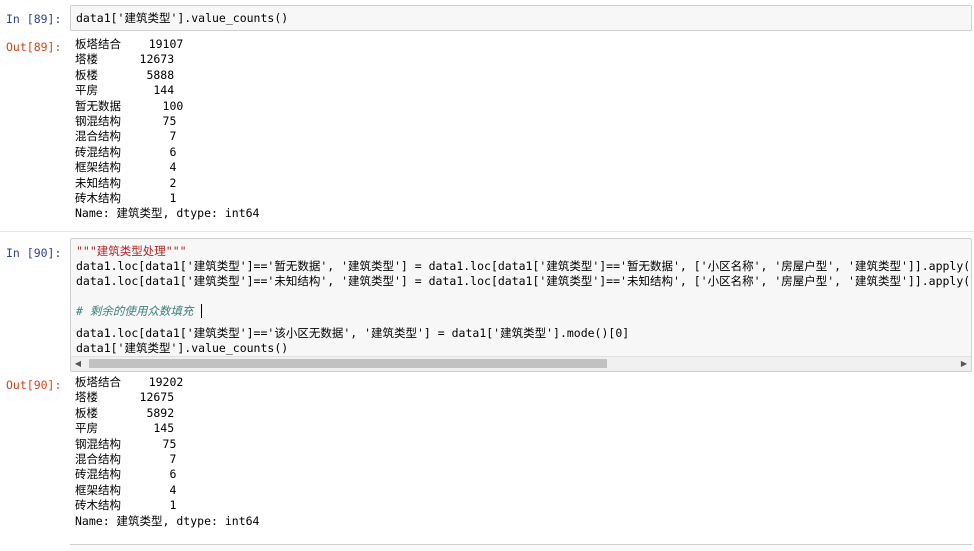 The width and height of the screenshot is (974, 551). Describe the element at coordinates (131, 251) in the screenshot. I see `code-docstring: """建筑类型处理"""` at that location.